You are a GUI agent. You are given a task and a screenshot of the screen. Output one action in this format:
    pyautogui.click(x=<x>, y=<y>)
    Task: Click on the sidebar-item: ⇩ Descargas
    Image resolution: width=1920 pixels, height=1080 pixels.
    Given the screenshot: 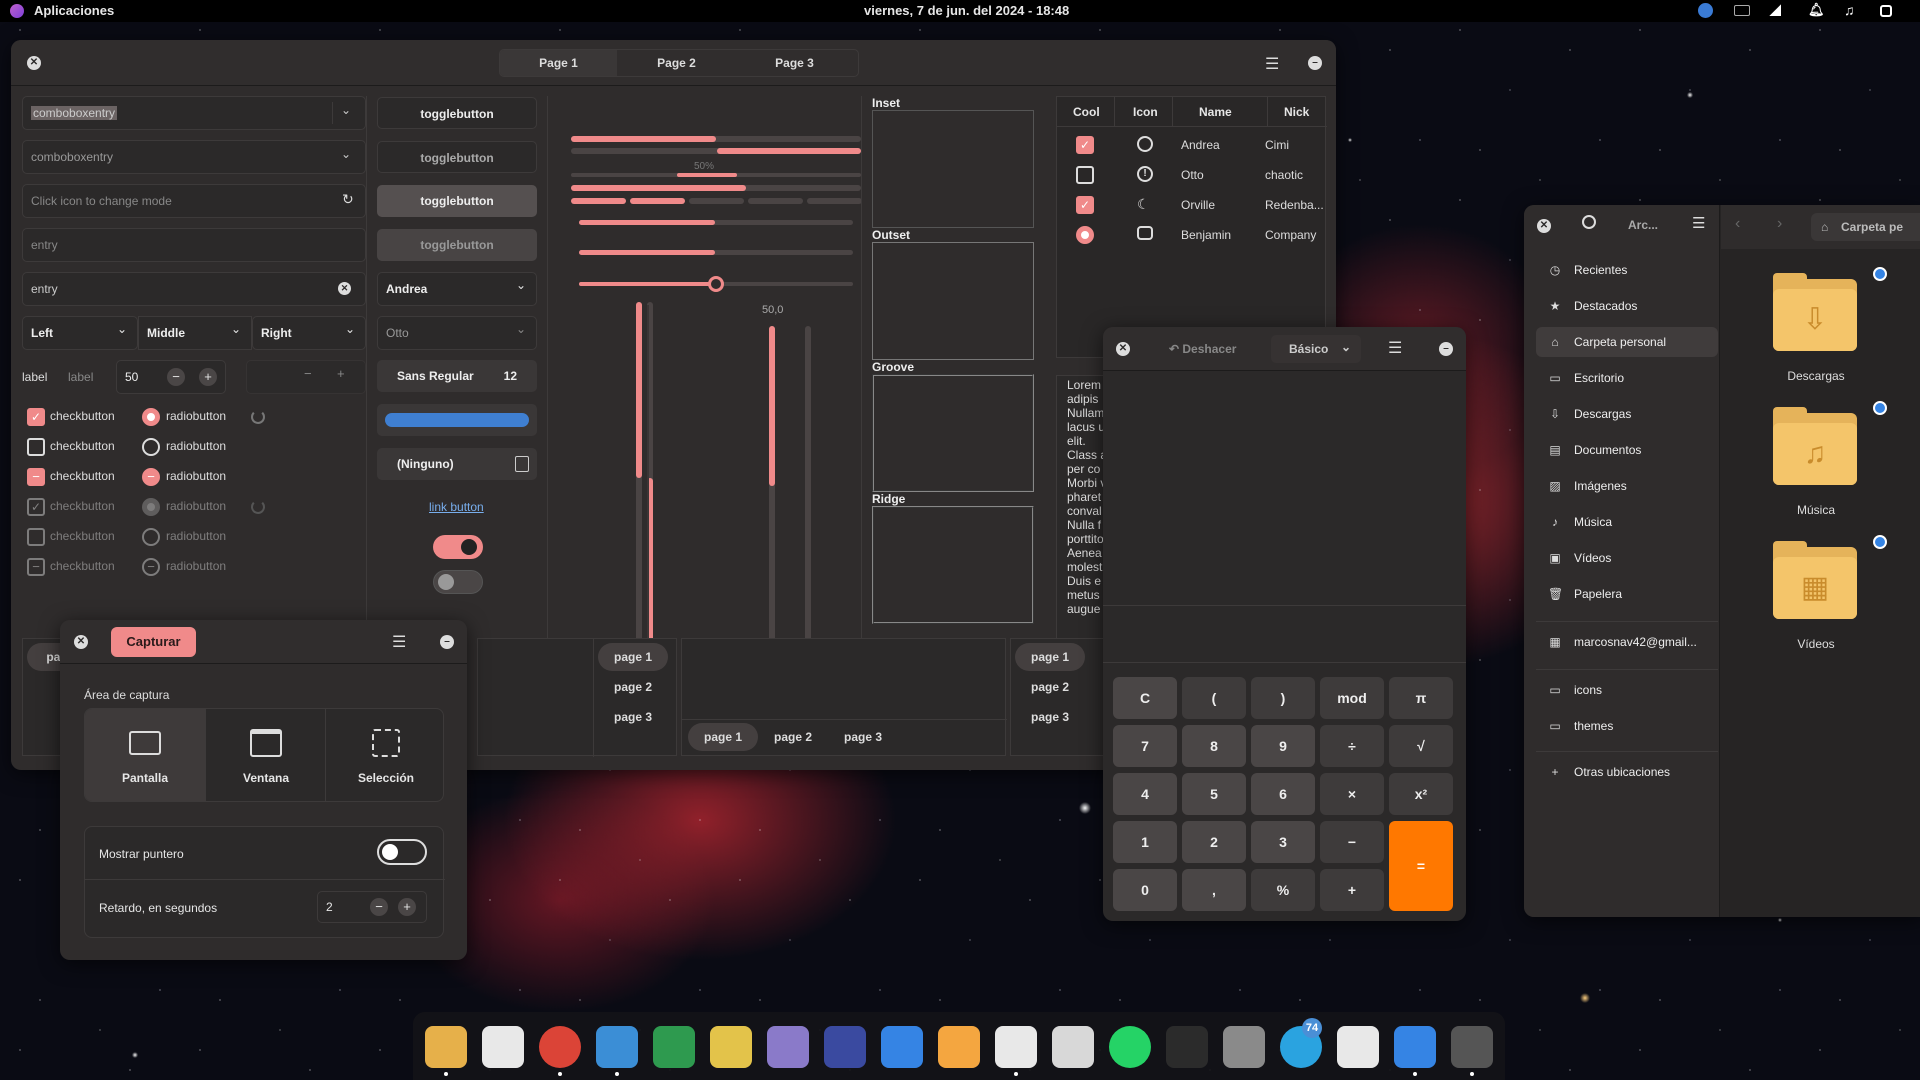 What is the action you would take?
    pyautogui.click(x=1627, y=414)
    